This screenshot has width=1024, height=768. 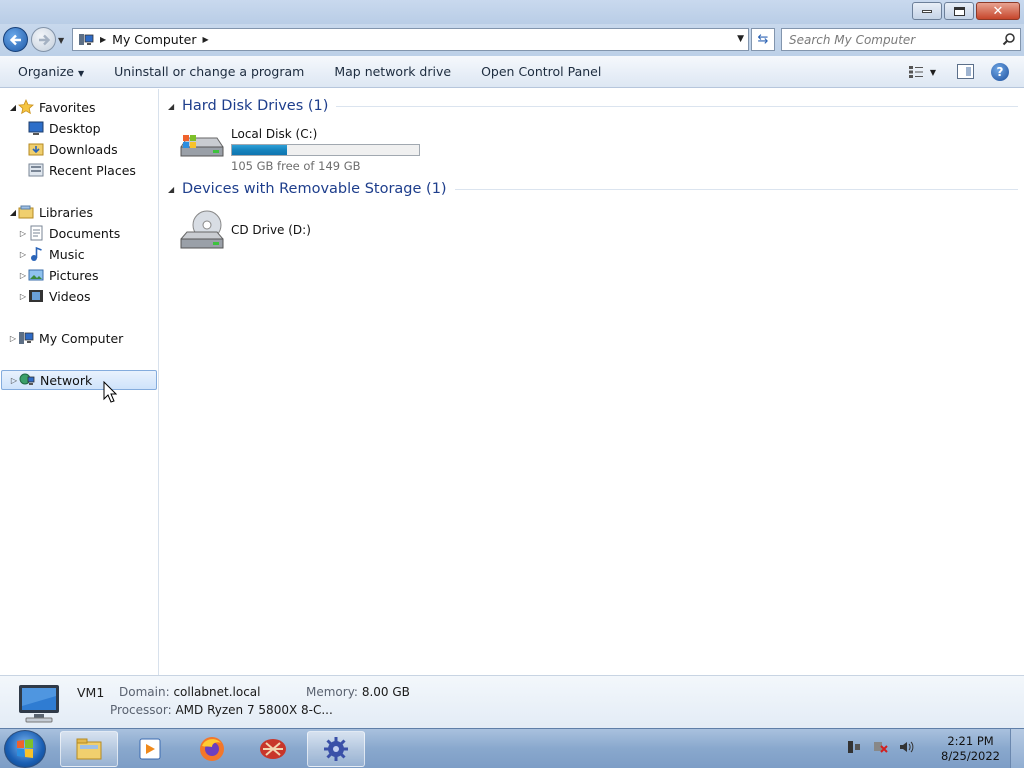 I want to click on navigation-bar: ▼ ▶ My Computer ▶ ▼ ⇆, so click(x=512, y=40).